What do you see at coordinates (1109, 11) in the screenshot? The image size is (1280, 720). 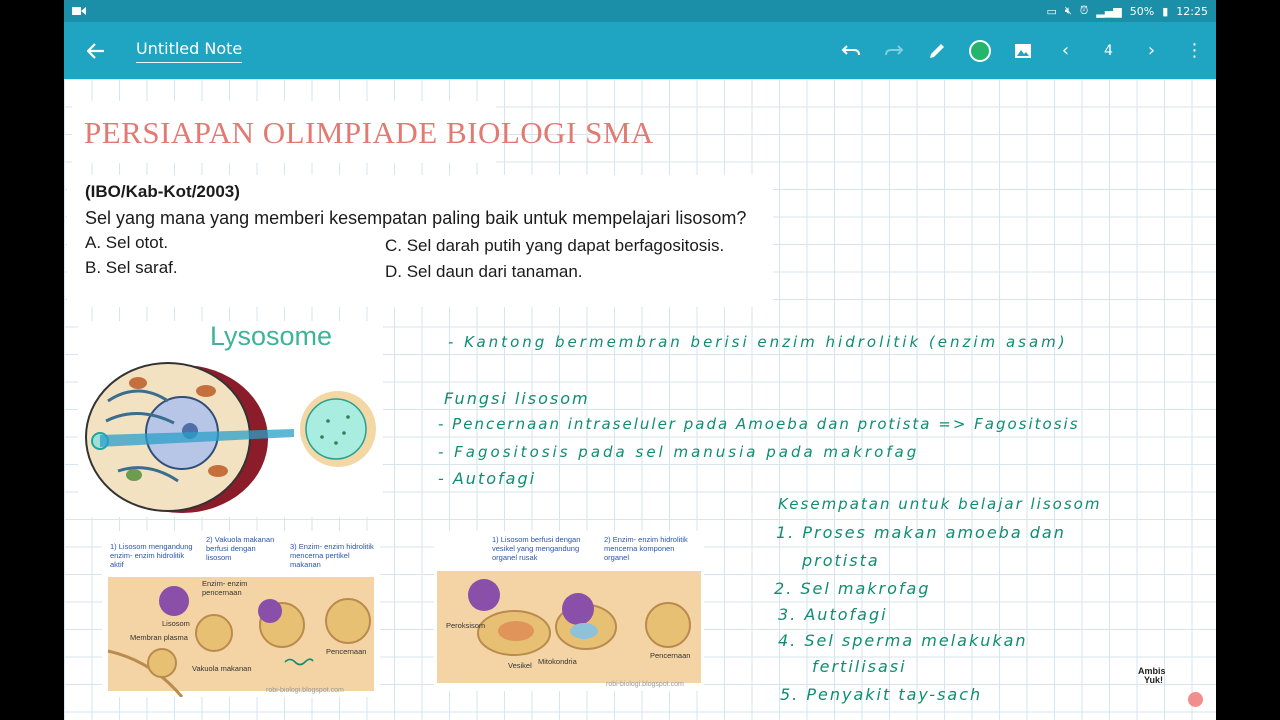 I see `signal-icon: ▂▄▆` at bounding box center [1109, 11].